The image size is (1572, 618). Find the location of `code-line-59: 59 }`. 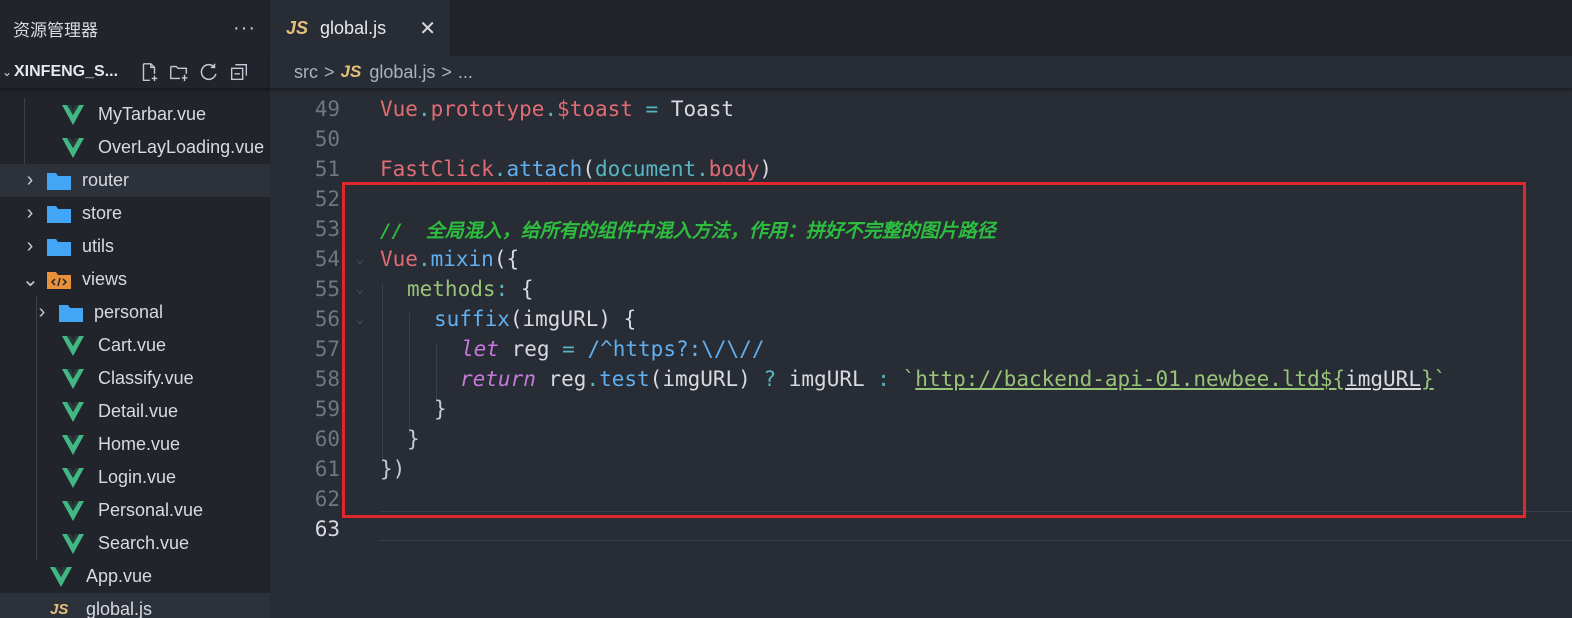

code-line-59: 59 } is located at coordinates (921, 409).